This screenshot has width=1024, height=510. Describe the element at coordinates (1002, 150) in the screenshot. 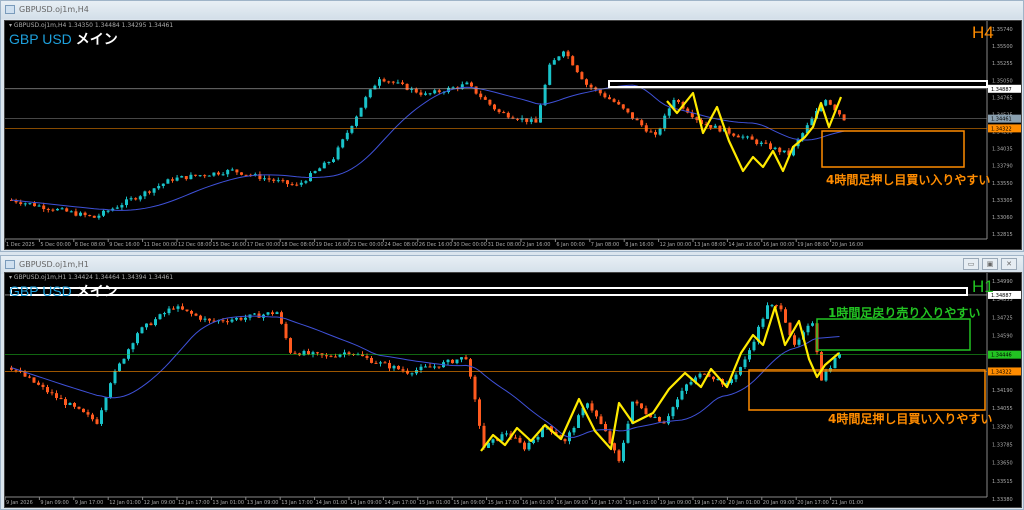

I see `price-tick-label: 1.34035` at that location.